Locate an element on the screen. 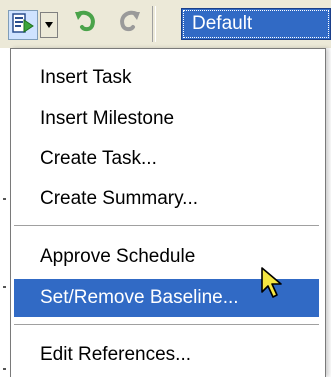 This screenshot has height=377, width=331. menu-item-insert-task: Insert Task is located at coordinates (166, 78).